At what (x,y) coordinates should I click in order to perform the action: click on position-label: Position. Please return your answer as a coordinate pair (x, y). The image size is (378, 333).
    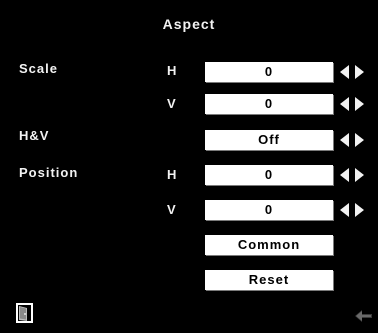
    Looking at the image, I should click on (49, 172).